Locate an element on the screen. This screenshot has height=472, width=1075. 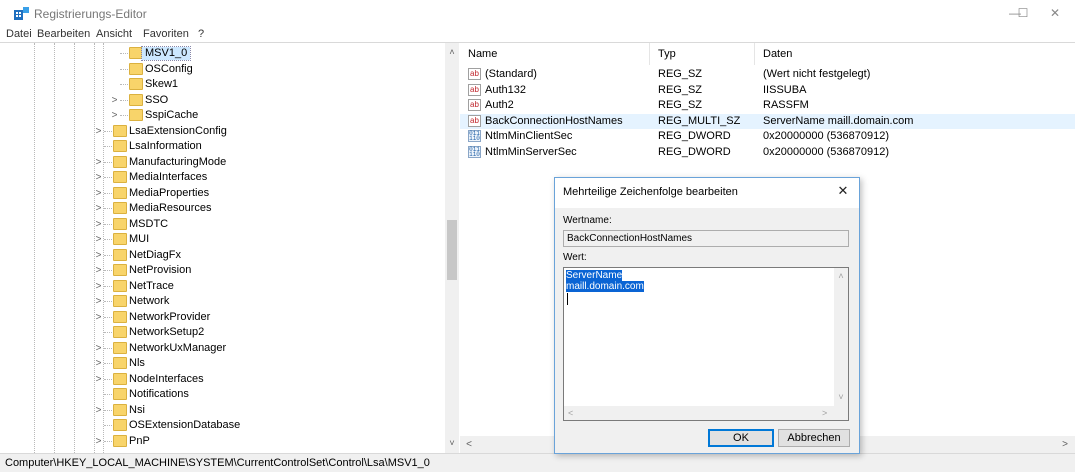
close-button: ✕ is located at coordinates (1055, 13).